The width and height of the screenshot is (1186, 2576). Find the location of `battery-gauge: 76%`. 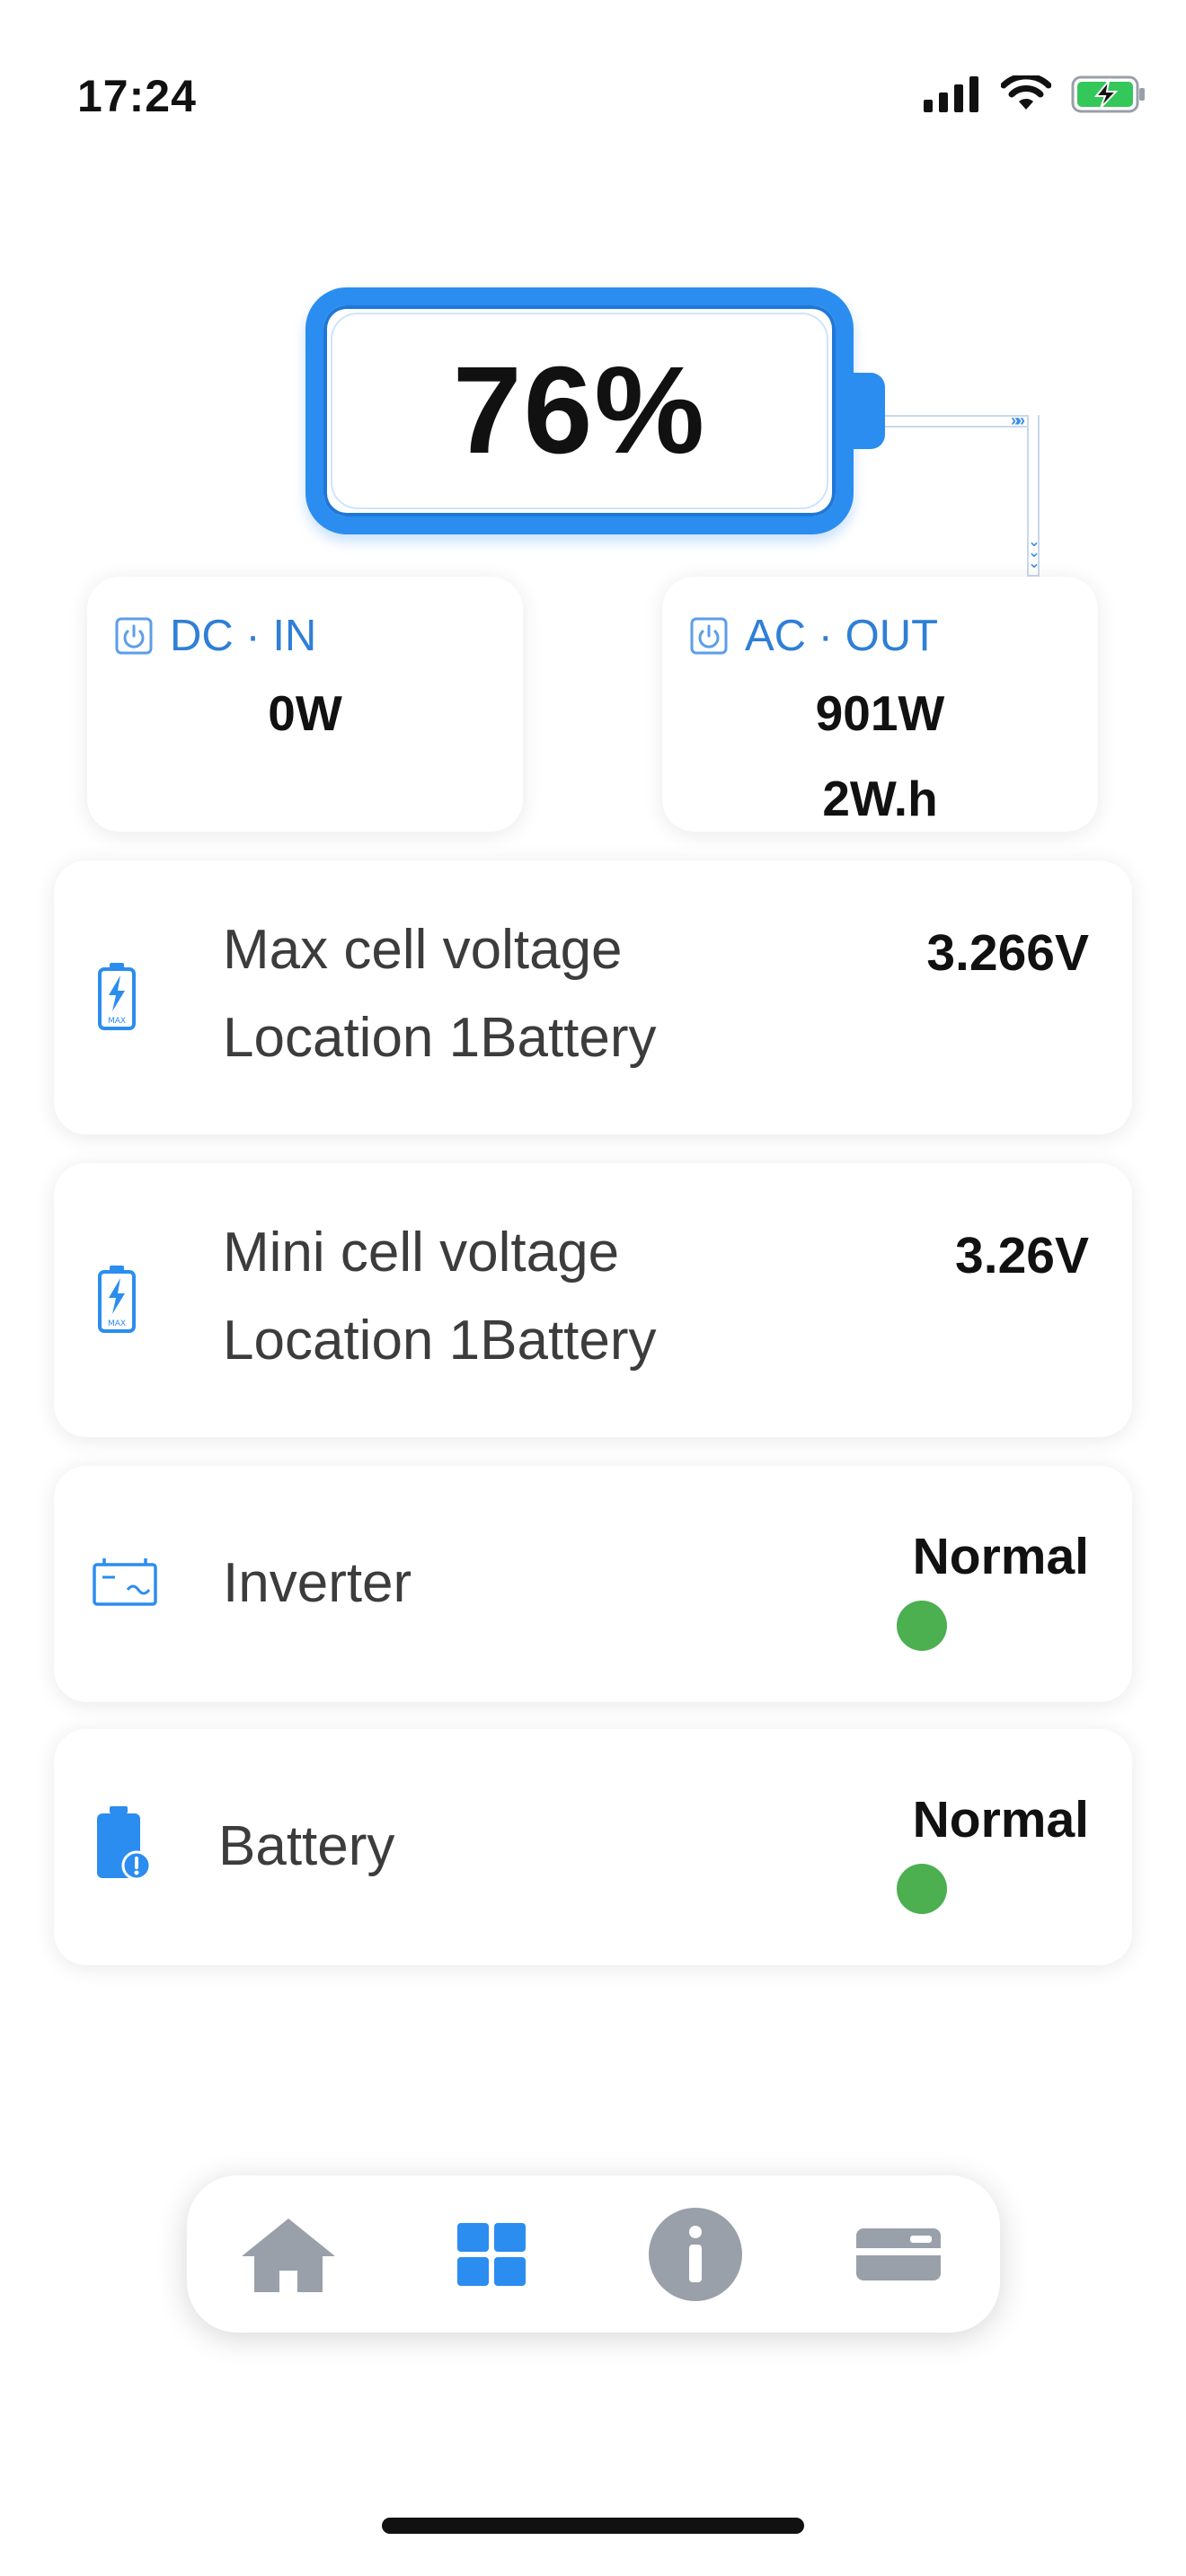

battery-gauge: 76% is located at coordinates (579, 410).